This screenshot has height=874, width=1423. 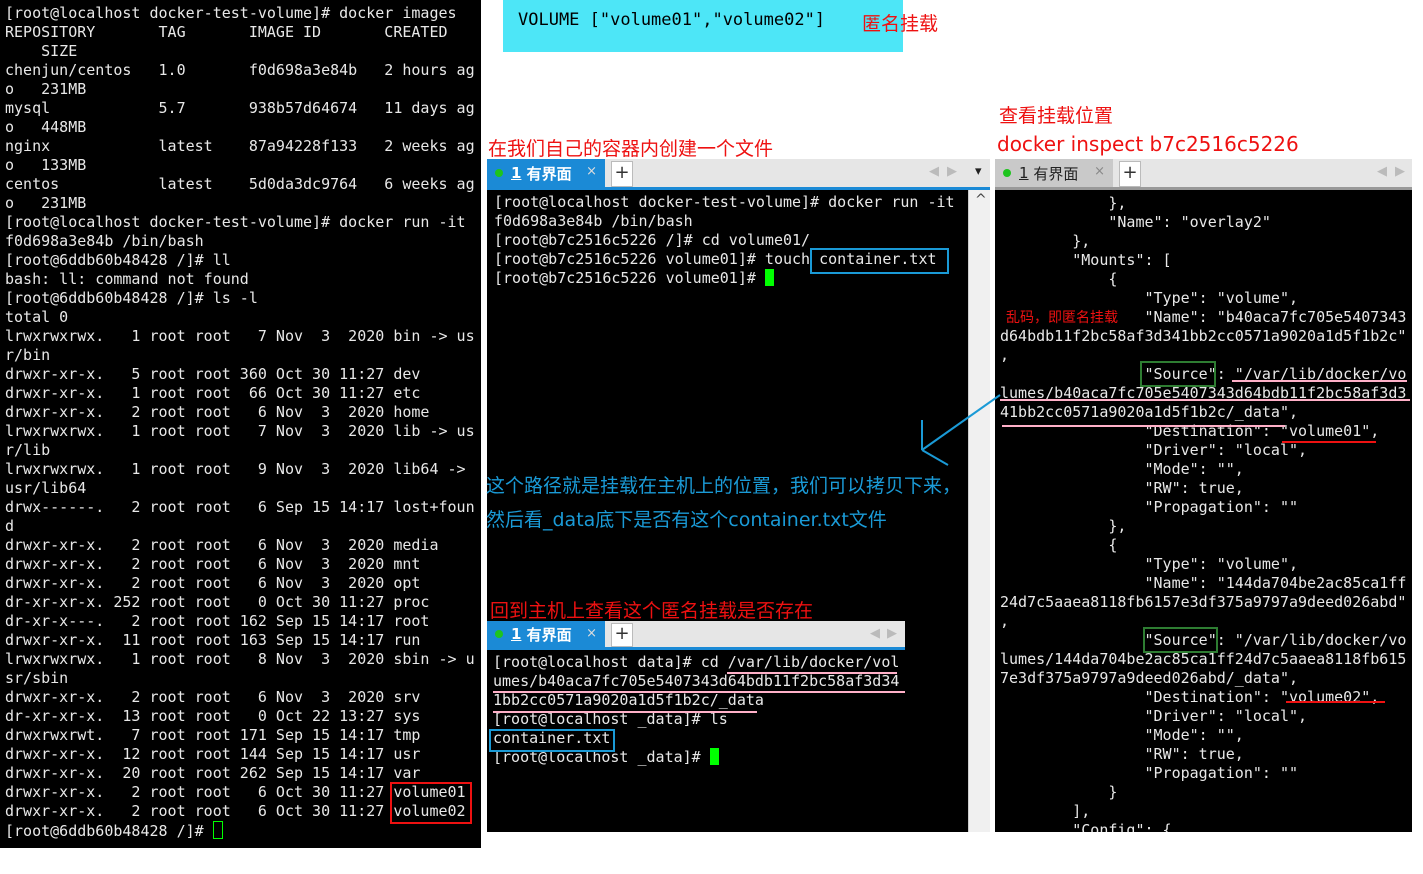 What do you see at coordinates (1065, 317) in the screenshot?
I see `note-garbled: 乱码，即匿名挂载` at bounding box center [1065, 317].